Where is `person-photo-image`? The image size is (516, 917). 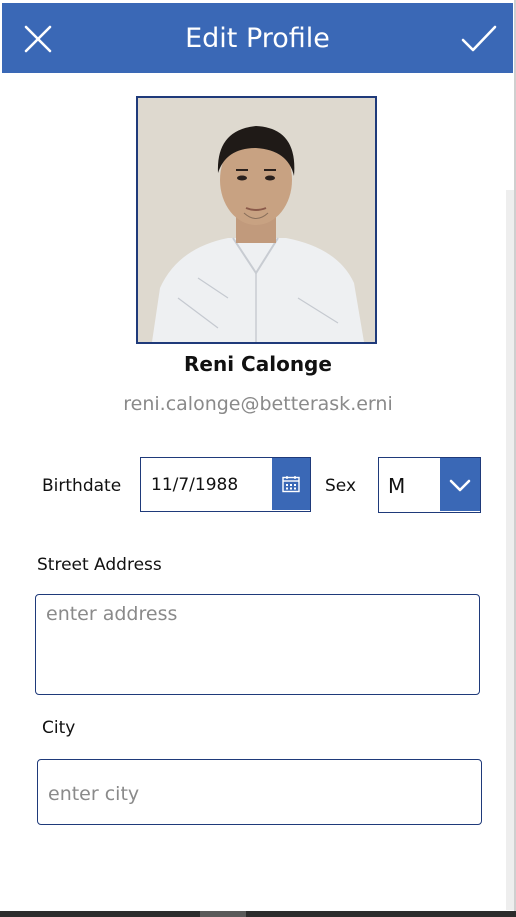
person-photo-image is located at coordinates (256, 220).